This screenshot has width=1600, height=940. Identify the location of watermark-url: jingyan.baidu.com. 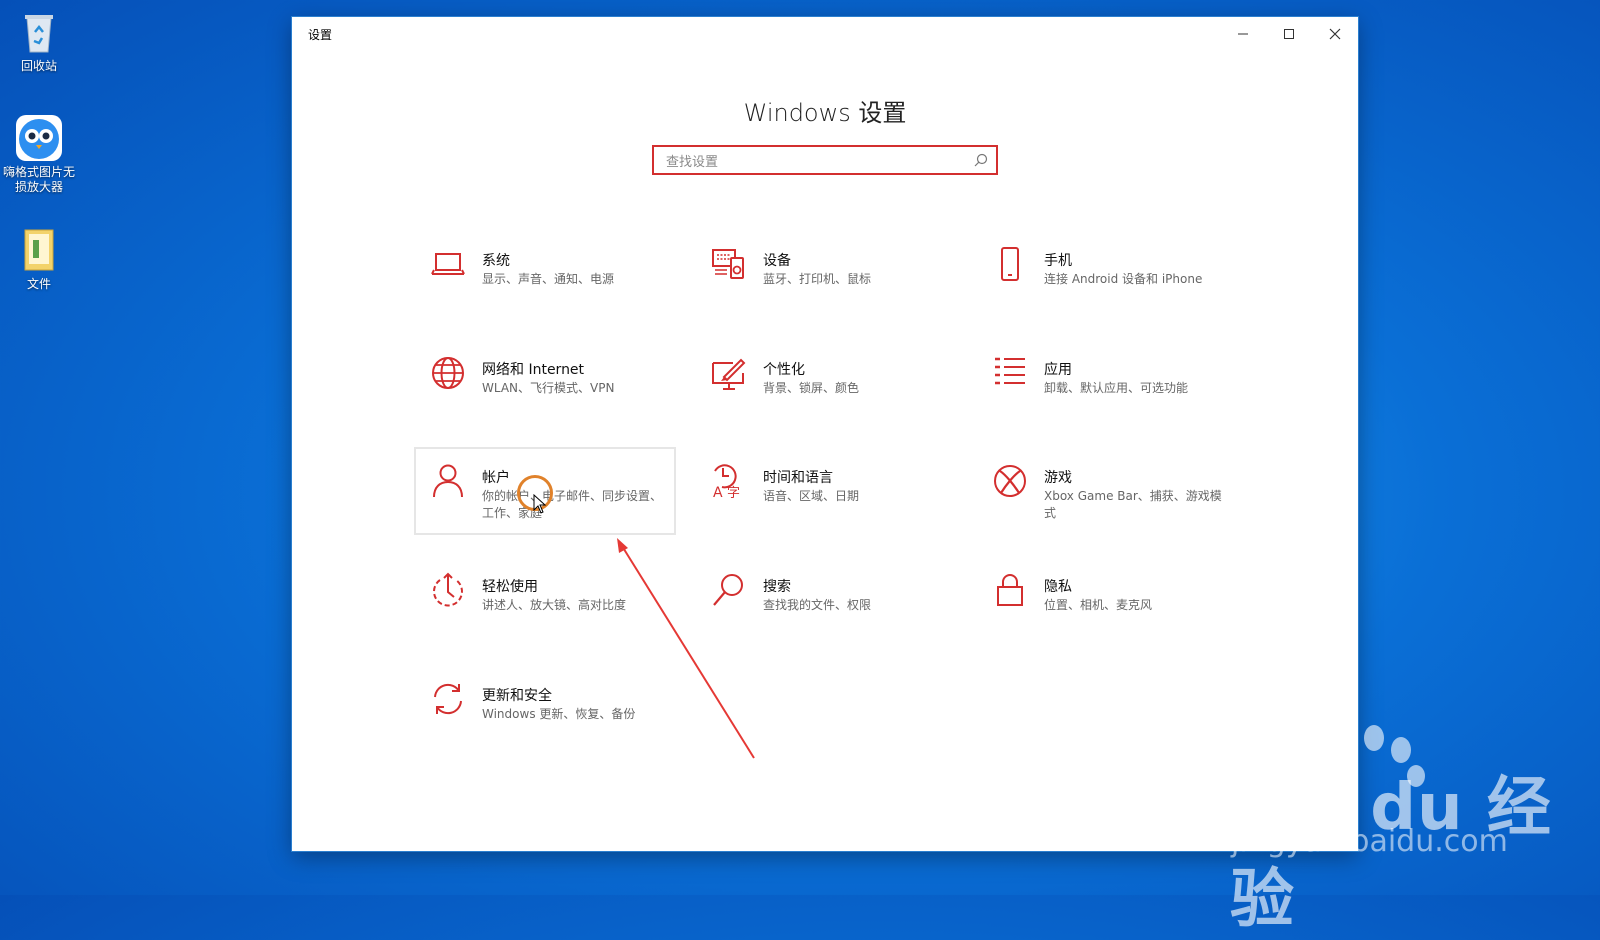
(1369, 841).